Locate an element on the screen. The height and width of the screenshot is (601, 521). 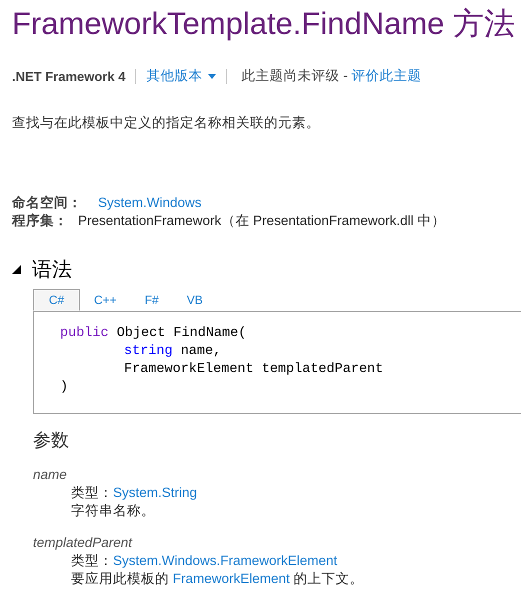
parameter-description: 字符串名称。 is located at coordinates (113, 511).